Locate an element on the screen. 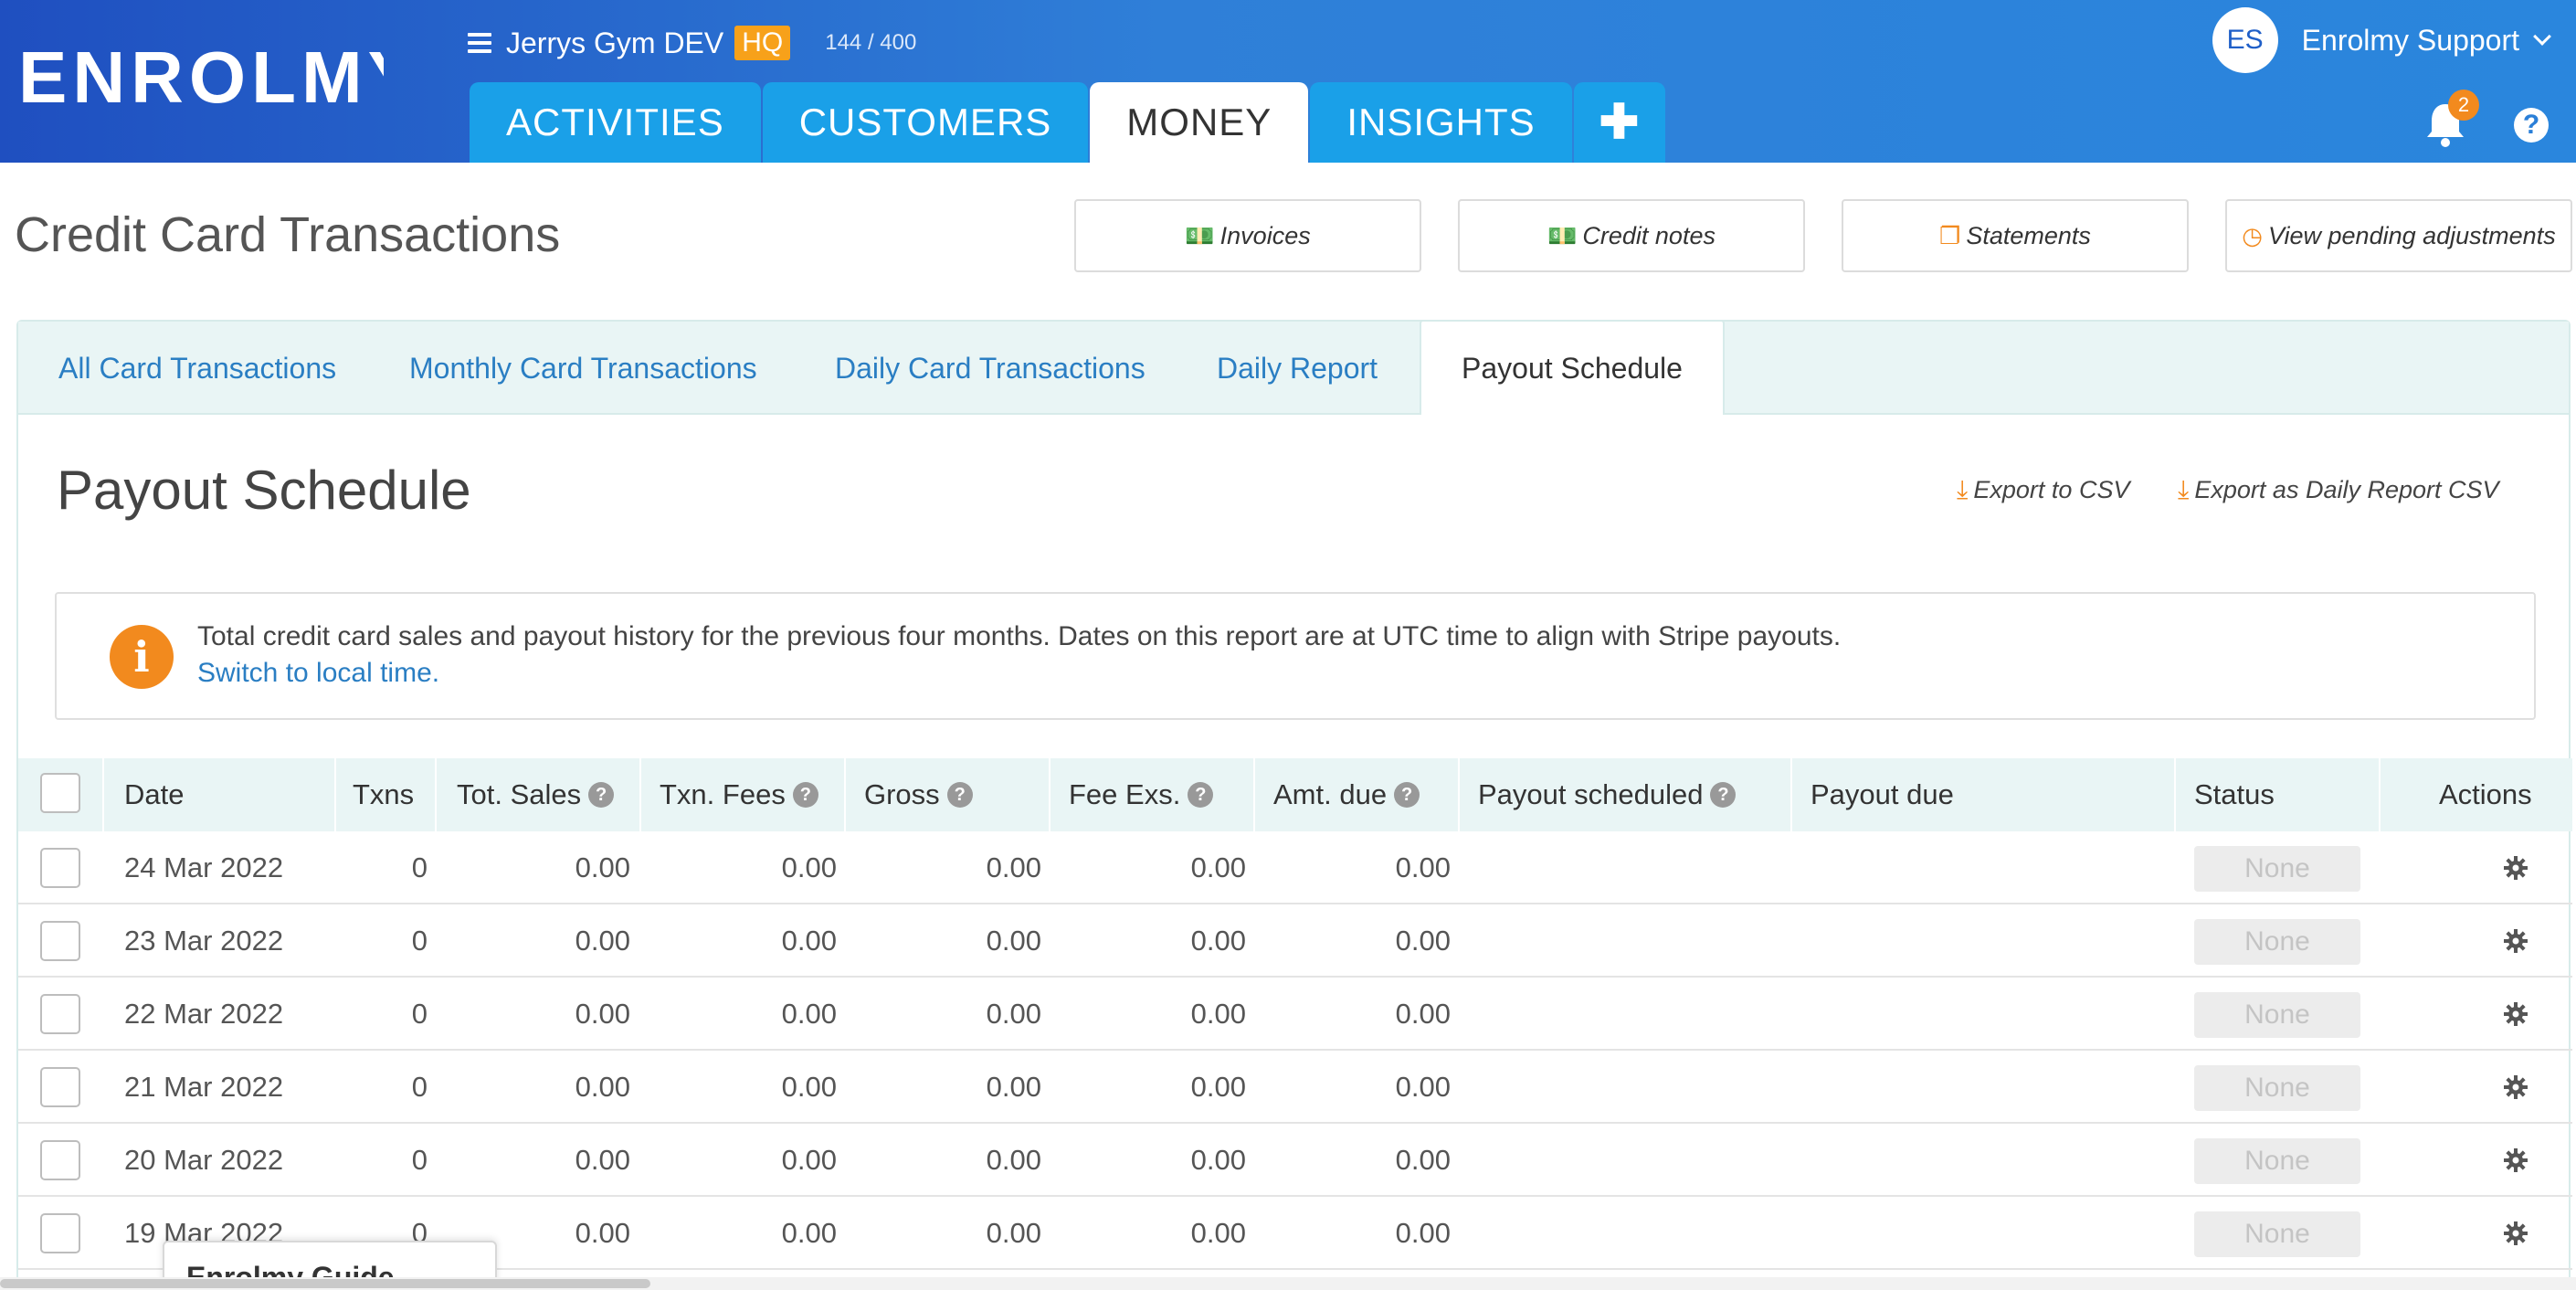 Image resolution: width=2576 pixels, height=1290 pixels. table-row: 21 Mar 2022 0 0.00 0.00 0.00 0.00 0.00 None is located at coordinates (1295, 1087).